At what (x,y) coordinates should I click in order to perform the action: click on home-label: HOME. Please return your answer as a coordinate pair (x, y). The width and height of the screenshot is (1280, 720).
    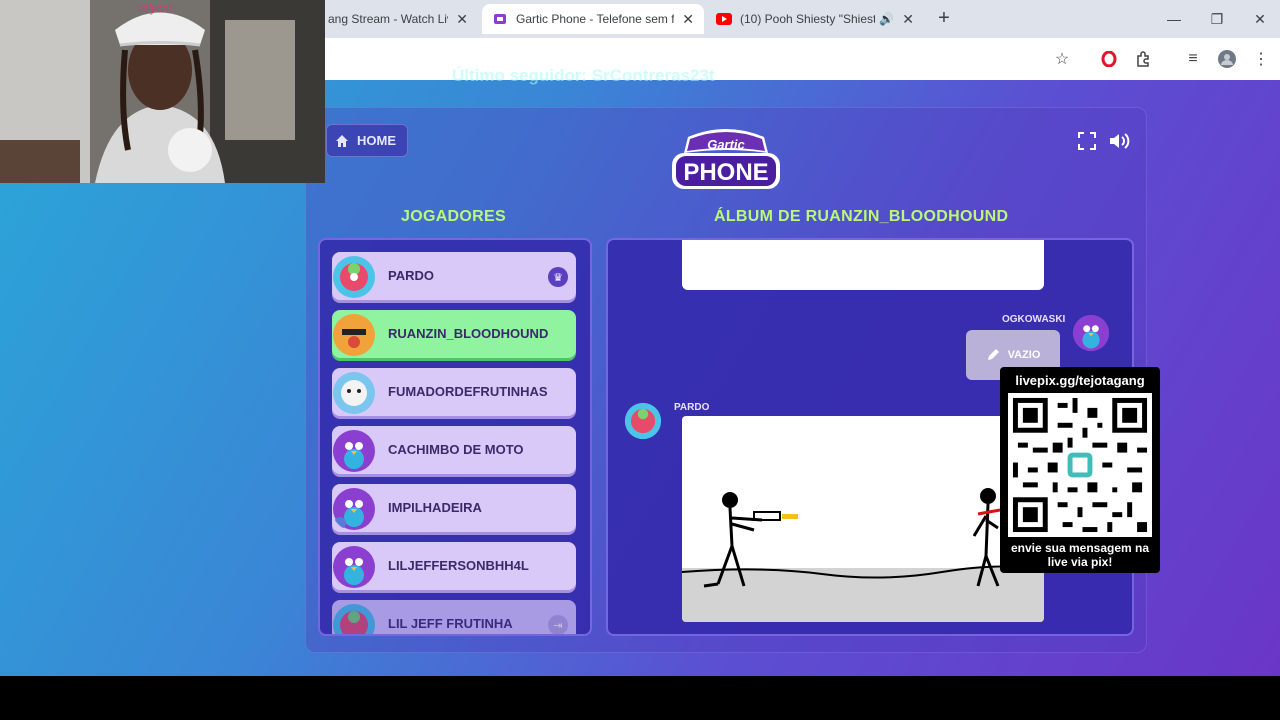
    Looking at the image, I should click on (376, 140).